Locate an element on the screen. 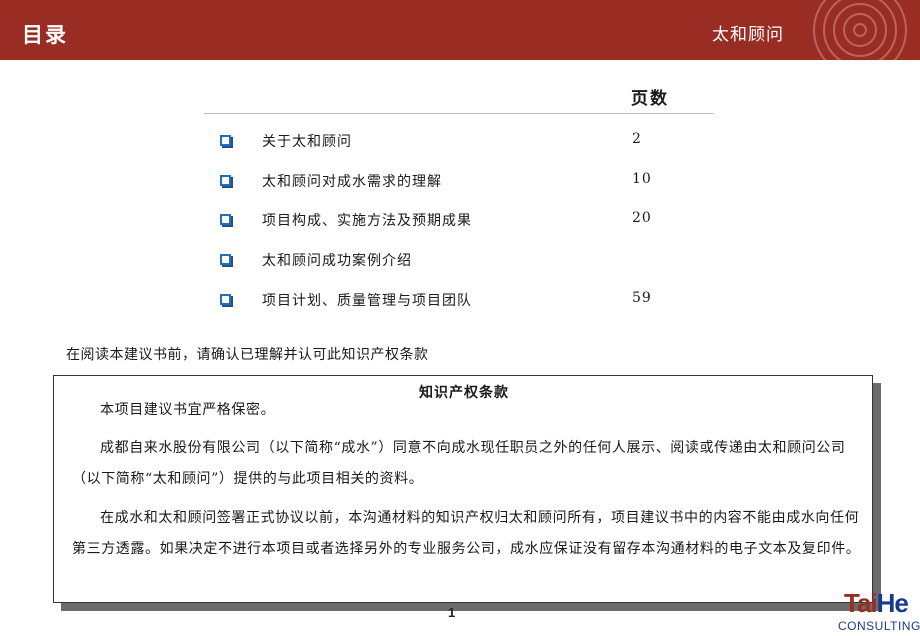 Image resolution: width=920 pixels, height=636 pixels. logo-subtitle: CONSULTING is located at coordinates (879, 626).